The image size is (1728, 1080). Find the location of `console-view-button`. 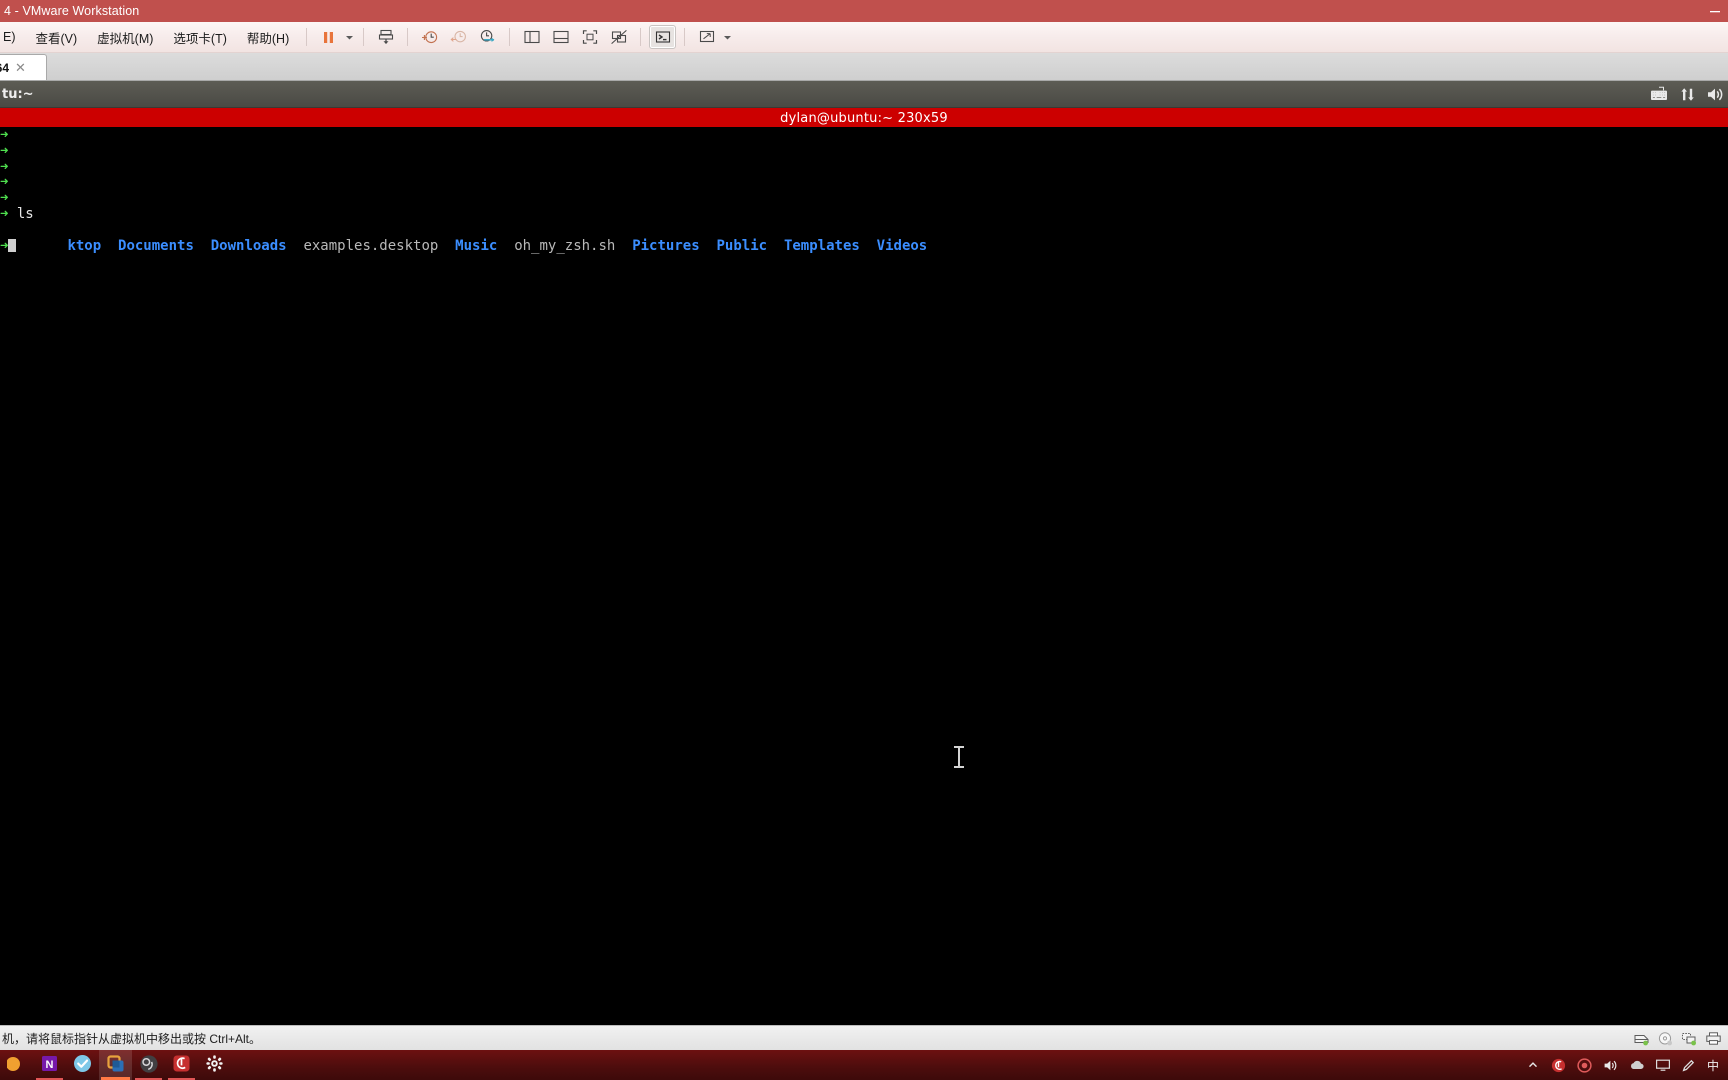

console-view-button is located at coordinates (663, 37).